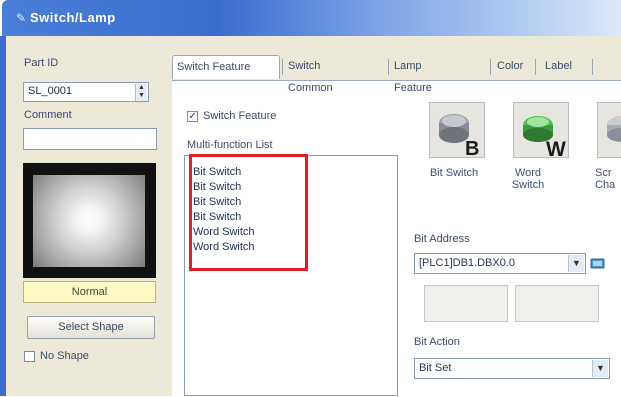 The height and width of the screenshot is (397, 621). Describe the element at coordinates (192, 116) in the screenshot. I see `switch-feature-checkbox: ✓` at that location.